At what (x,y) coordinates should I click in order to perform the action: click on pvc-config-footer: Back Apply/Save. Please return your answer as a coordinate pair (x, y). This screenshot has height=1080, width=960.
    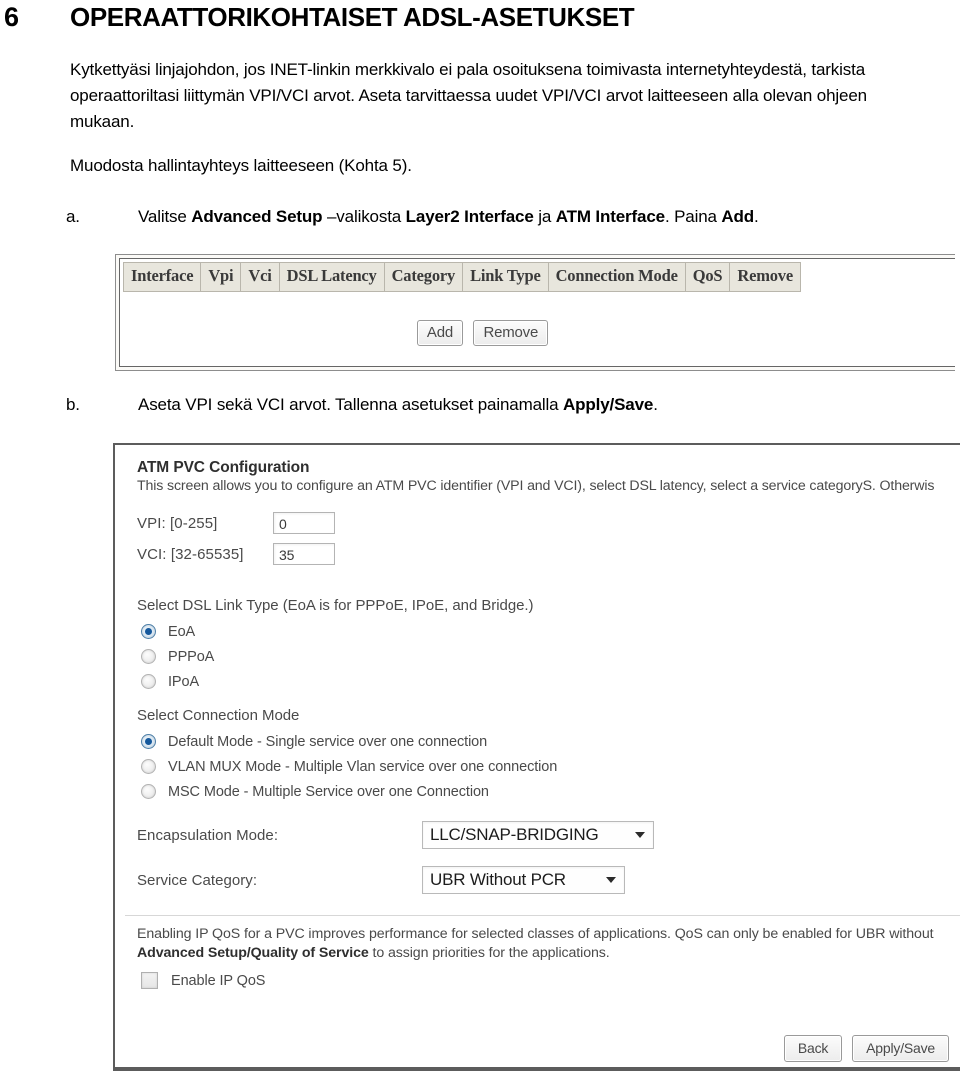
    Looking at the image, I should click on (866, 1048).